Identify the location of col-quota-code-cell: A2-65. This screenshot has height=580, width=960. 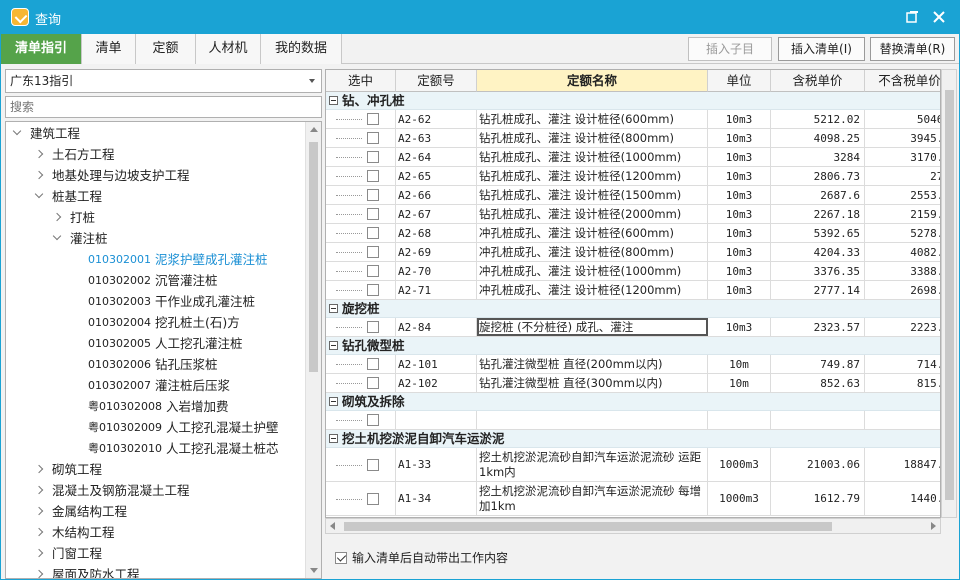
(436, 176).